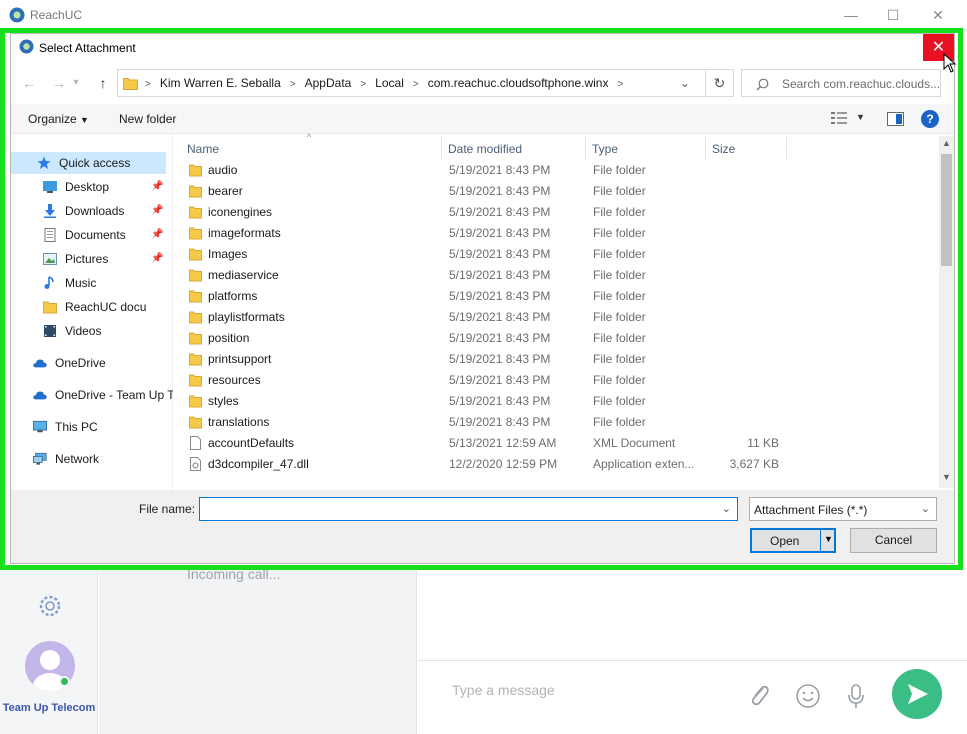 The height and width of the screenshot is (734, 967). What do you see at coordinates (56, 15) in the screenshot?
I see `app-title: ReachUC` at bounding box center [56, 15].